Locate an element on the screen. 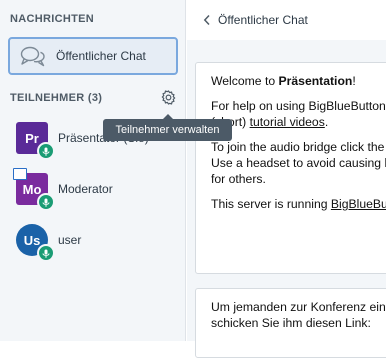  manage-participants-tooltip: Teilnehmer verwalten is located at coordinates (167, 127).